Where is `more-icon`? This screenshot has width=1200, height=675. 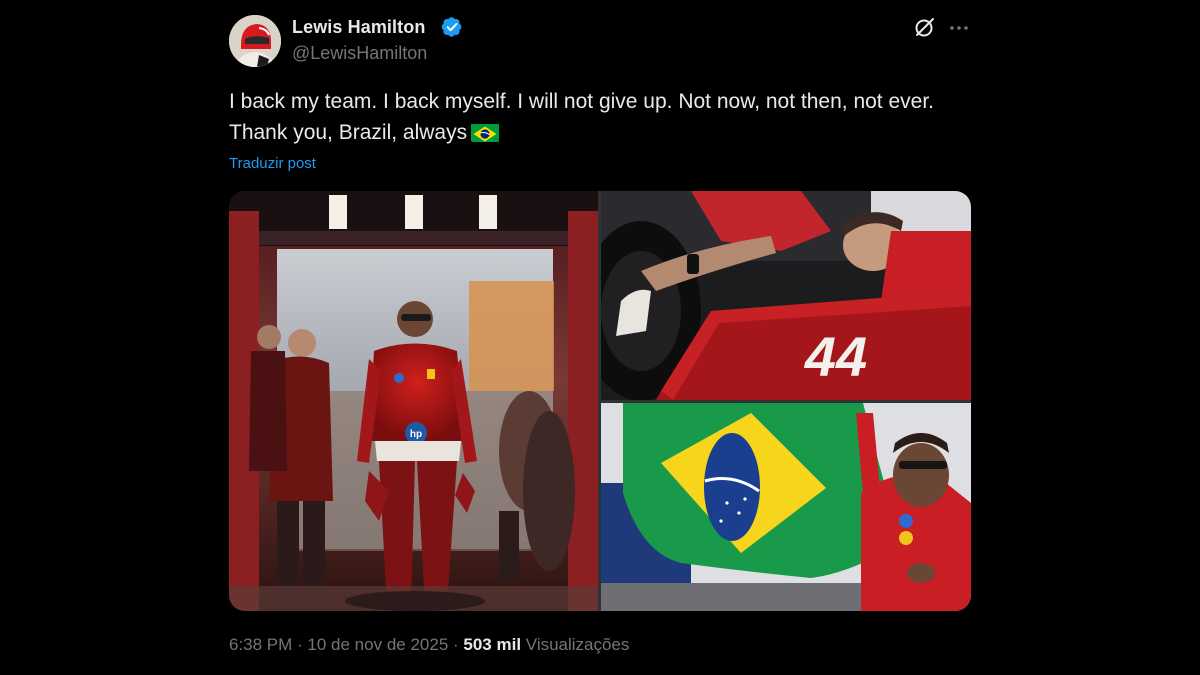
more-icon is located at coordinates (959, 28).